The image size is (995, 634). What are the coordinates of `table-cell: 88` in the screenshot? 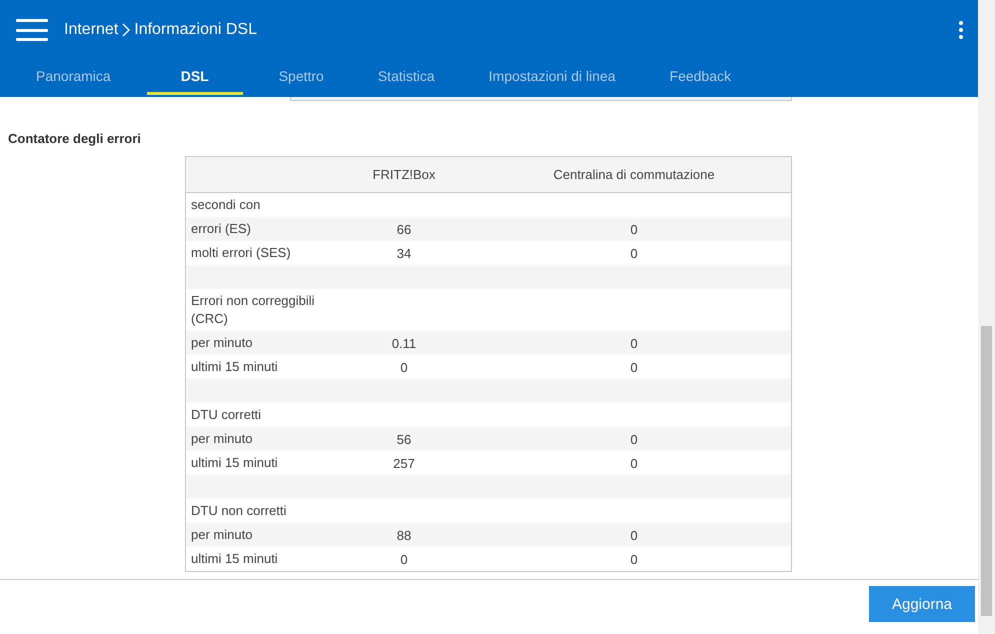 It's located at (404, 535).